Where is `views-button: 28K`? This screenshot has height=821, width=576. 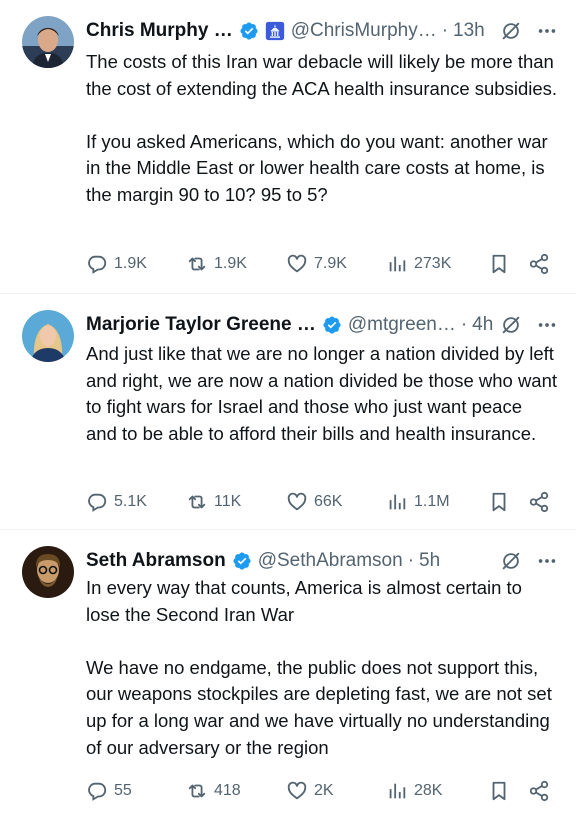 views-button: 28K is located at coordinates (437, 791).